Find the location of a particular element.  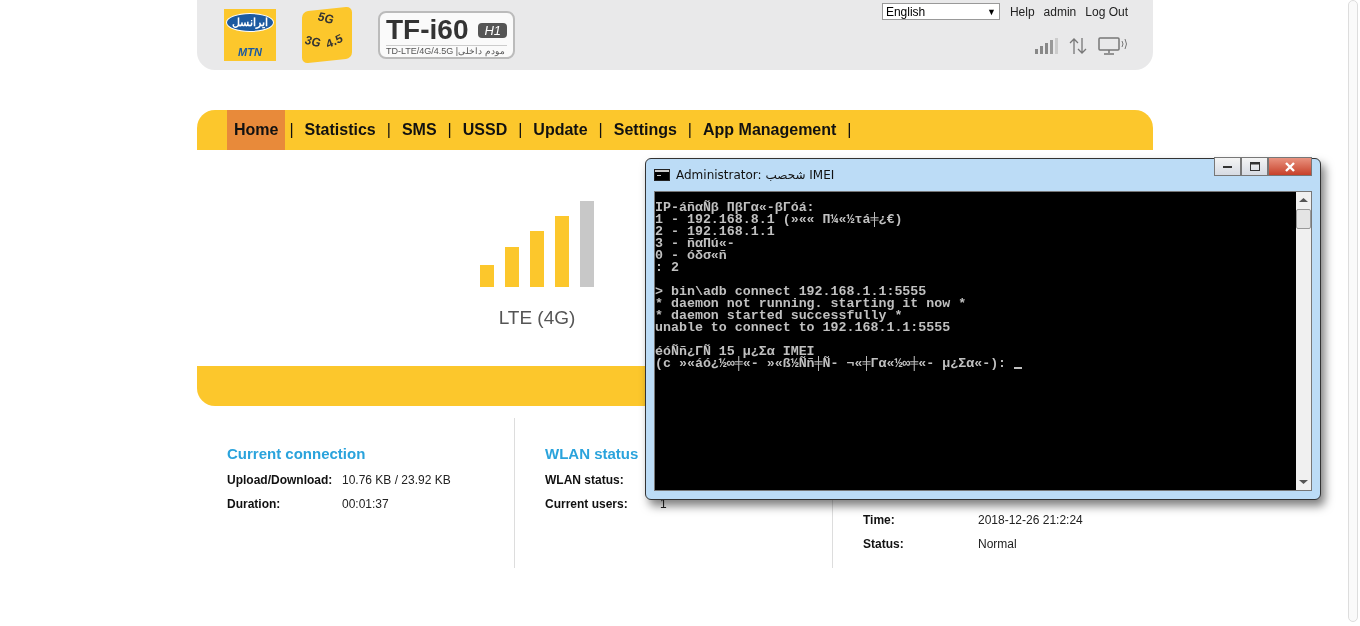

console-line: (c »«áó¿½∞╪«- »«ß½Ññ╪Ñ- ¬«╪Γα«½∞╪«- µ¿Σα«-): is located at coordinates (975, 364).